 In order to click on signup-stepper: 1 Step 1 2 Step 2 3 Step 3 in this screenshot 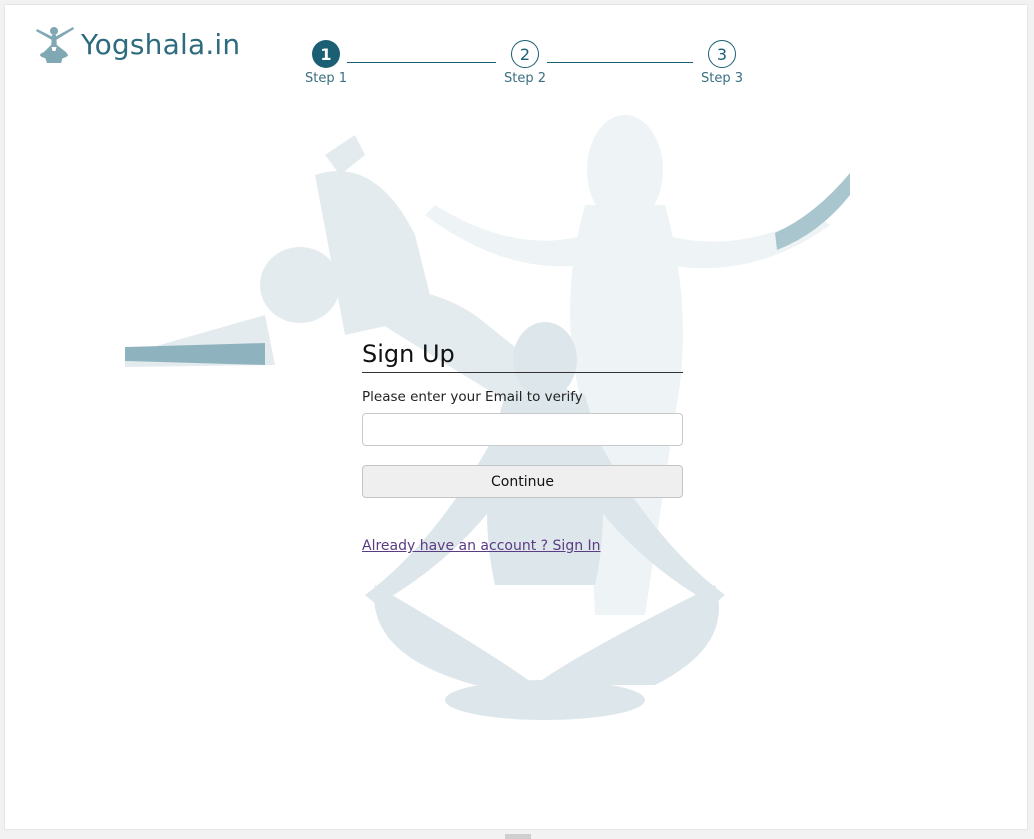, I will do `click(530, 65)`.